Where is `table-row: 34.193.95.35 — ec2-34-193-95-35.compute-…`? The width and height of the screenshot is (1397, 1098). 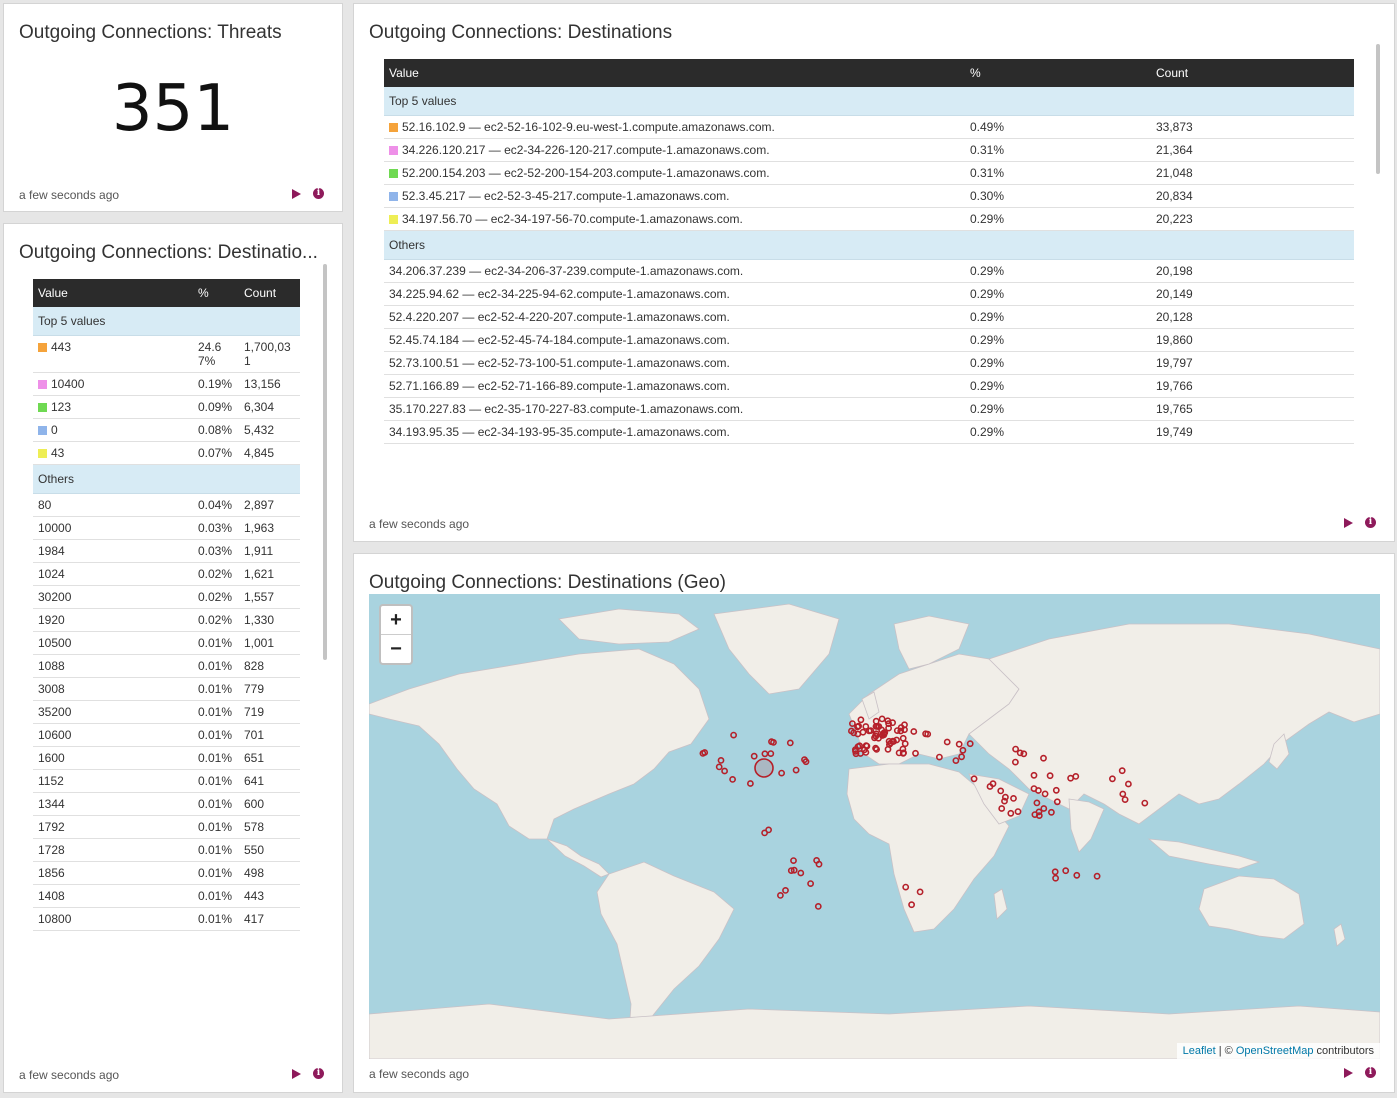 table-row: 34.193.95.35 — ec2-34-193-95-35.compute-… is located at coordinates (869, 432).